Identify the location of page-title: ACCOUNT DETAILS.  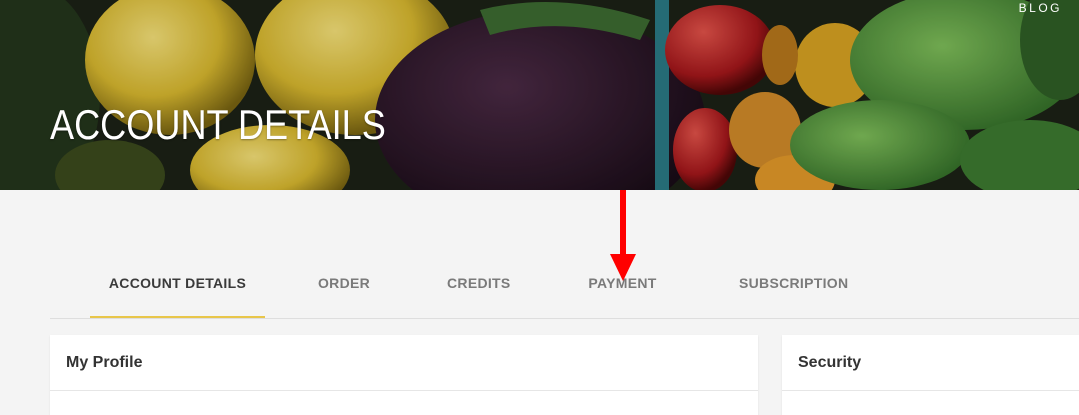
(218, 124).